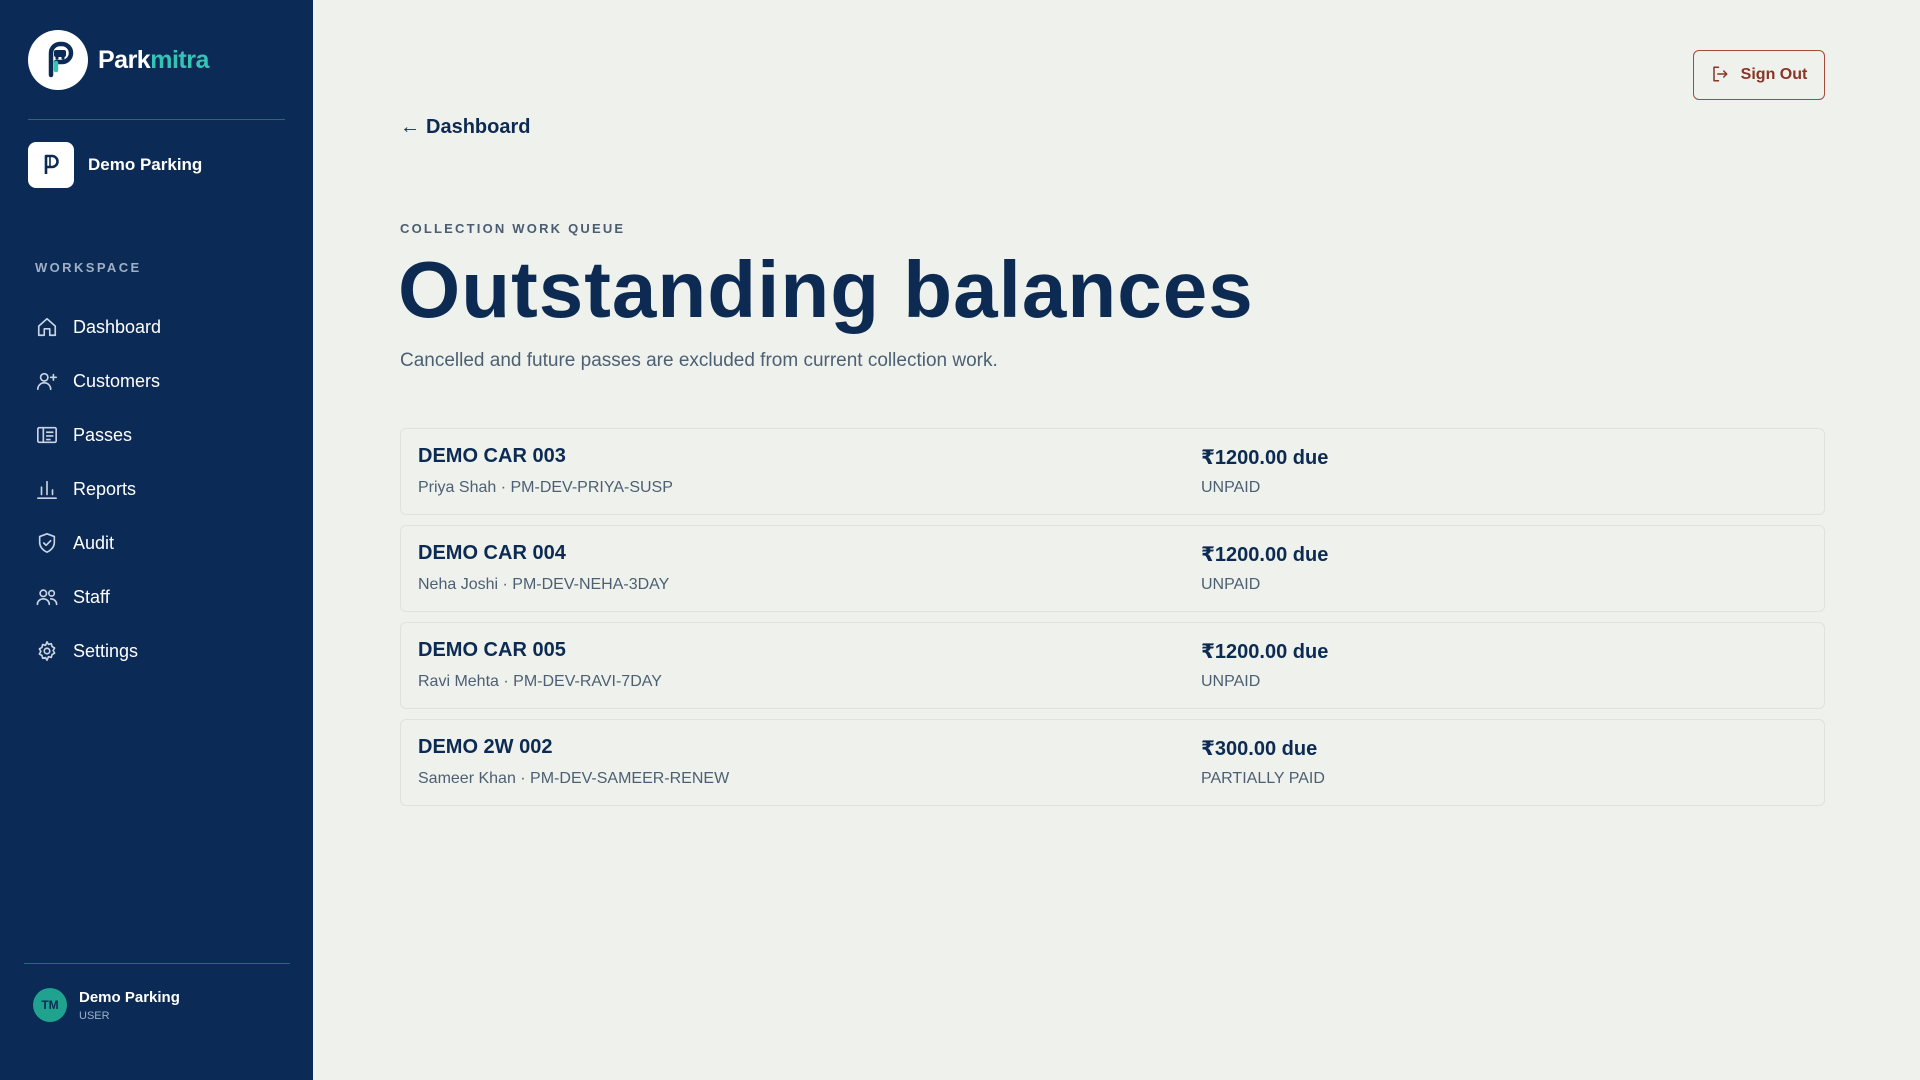 This screenshot has height=1080, width=1920. Describe the element at coordinates (1263, 778) in the screenshot. I see `payment-status: PARTIALLY PAID` at that location.